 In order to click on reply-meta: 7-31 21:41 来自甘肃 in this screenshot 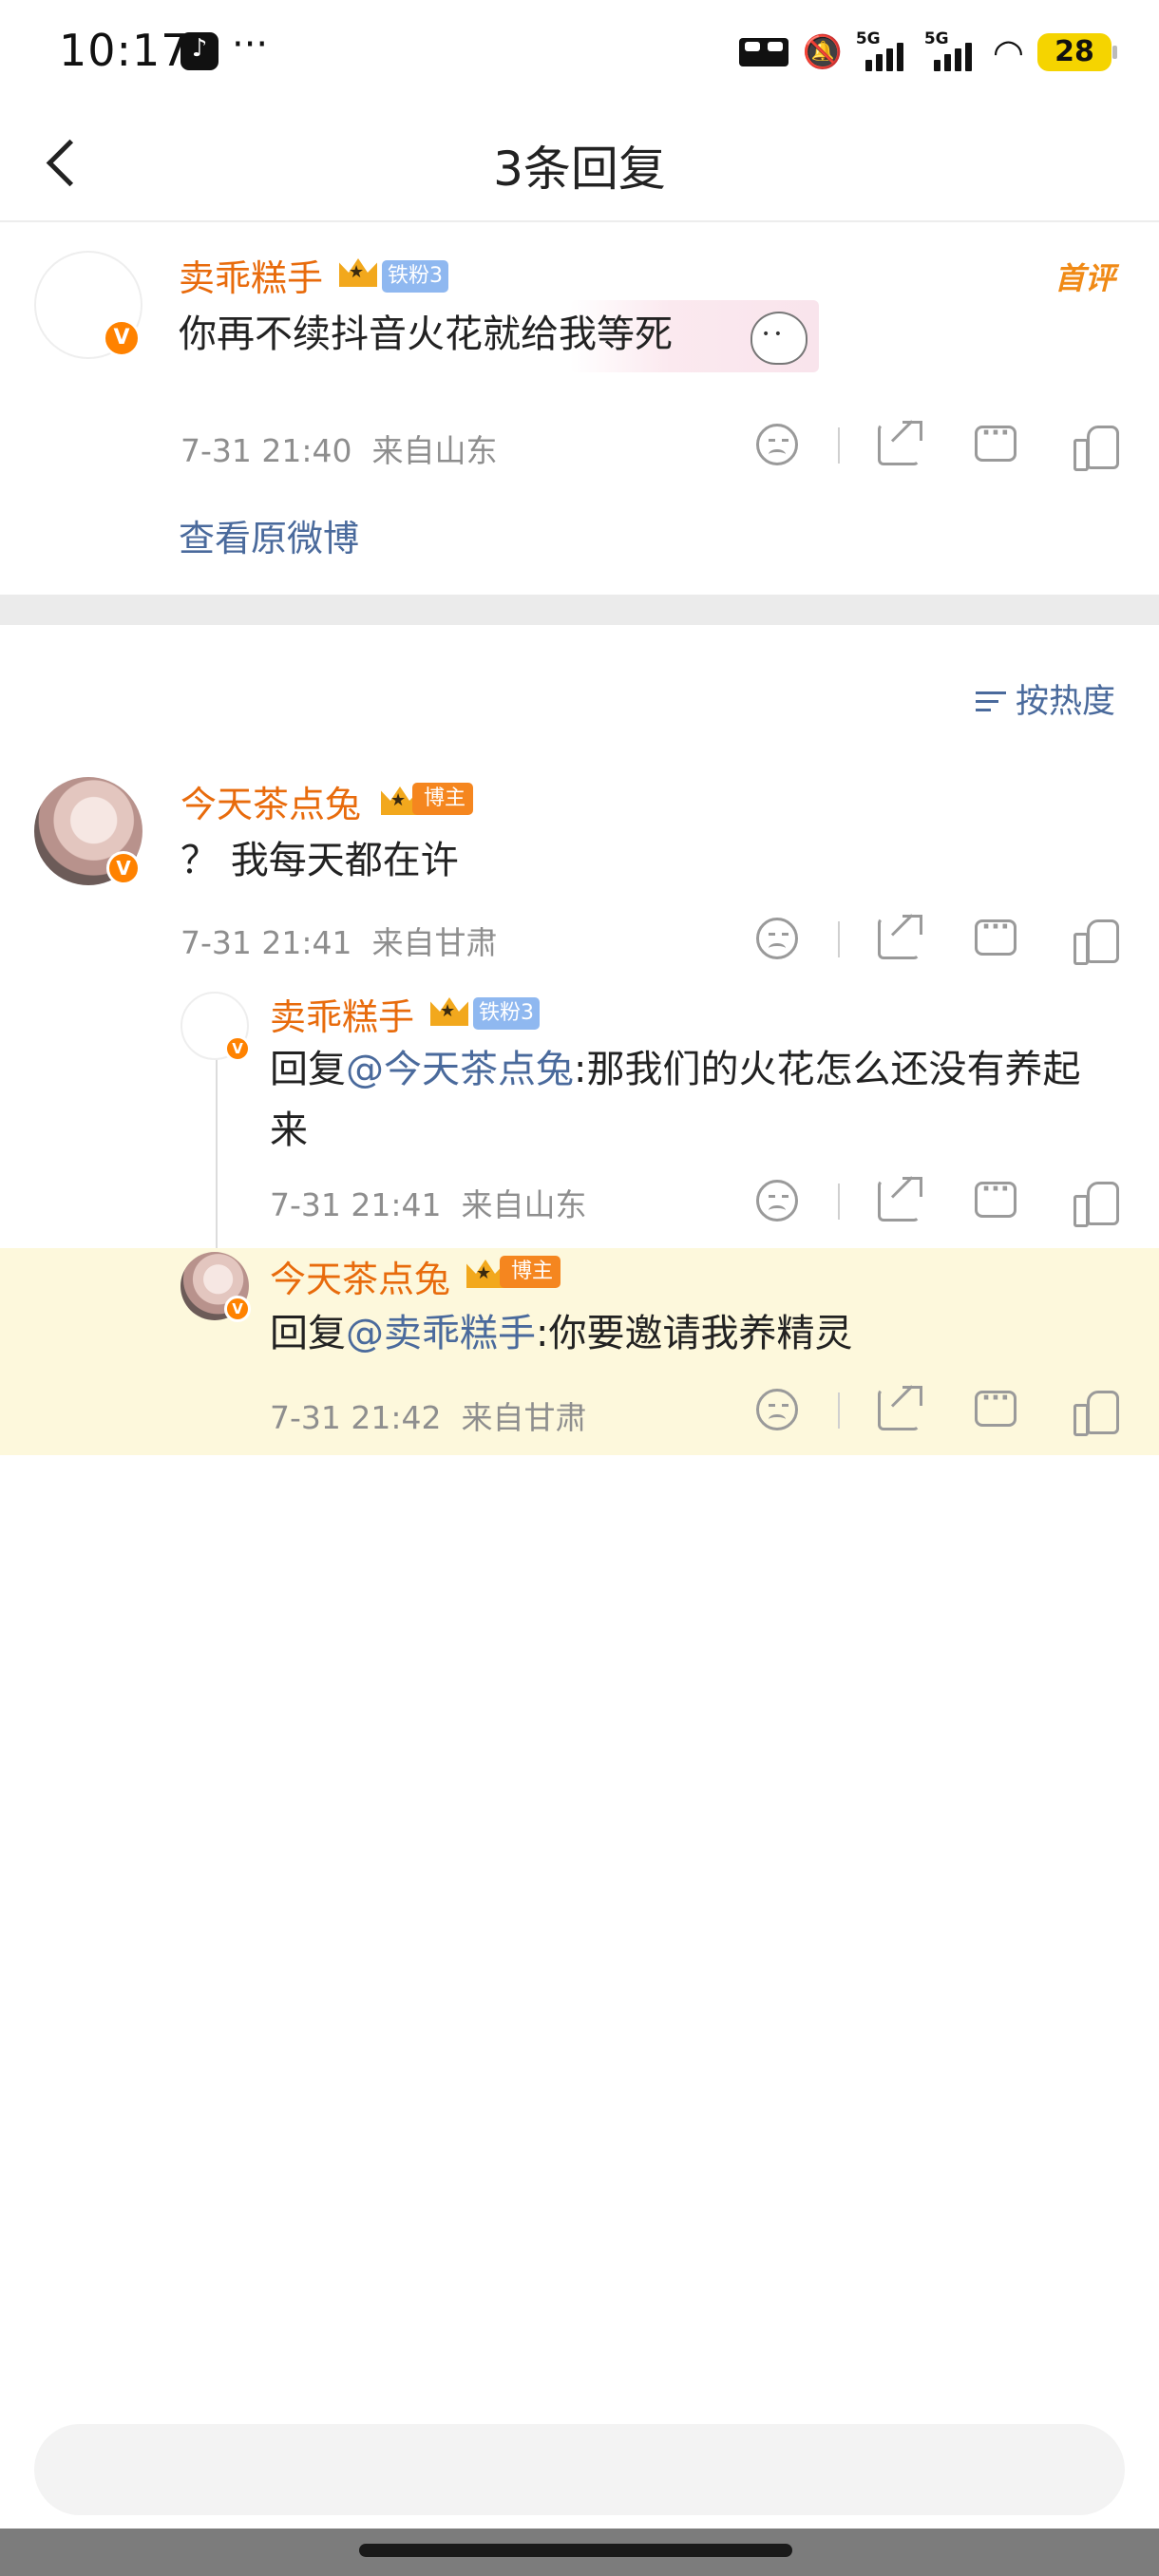, I will do `click(338, 940)`.